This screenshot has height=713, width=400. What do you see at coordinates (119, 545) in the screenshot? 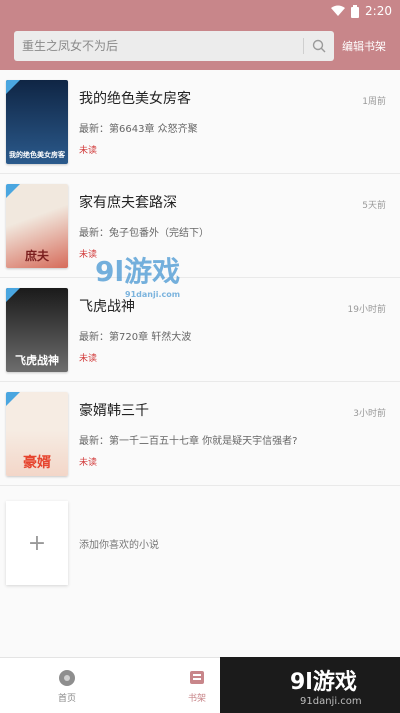
I see `add-book-label: 添加你喜欢的小说` at bounding box center [119, 545].